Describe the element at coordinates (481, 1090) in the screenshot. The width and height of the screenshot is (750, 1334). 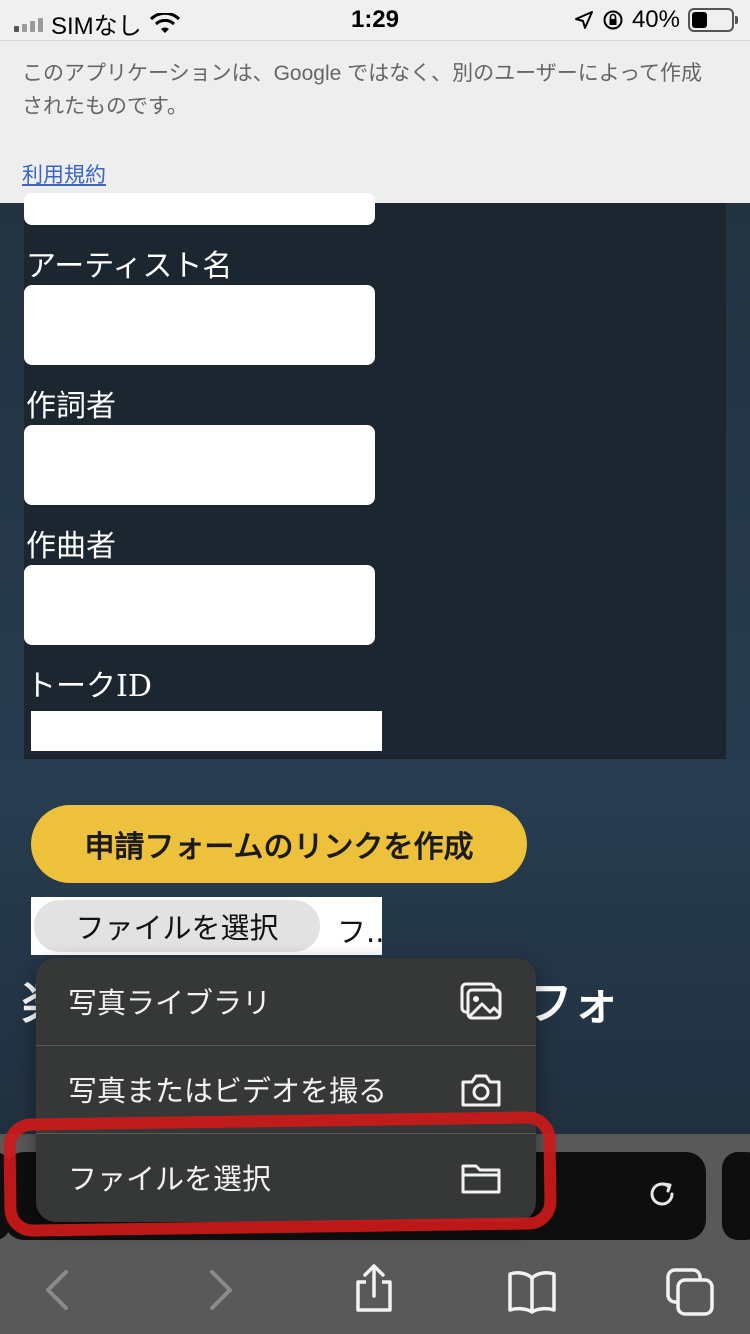
I see `camera-icon` at that location.